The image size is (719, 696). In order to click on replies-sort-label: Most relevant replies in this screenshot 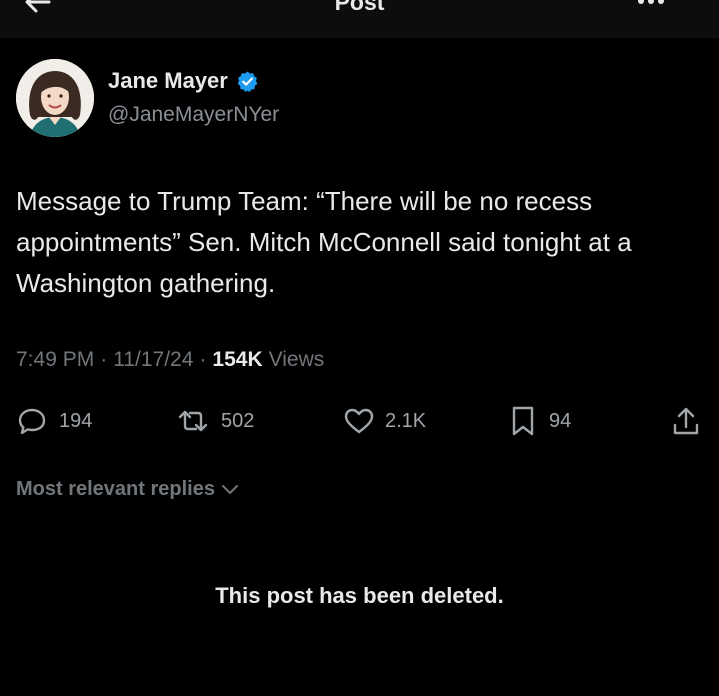, I will do `click(115, 489)`.